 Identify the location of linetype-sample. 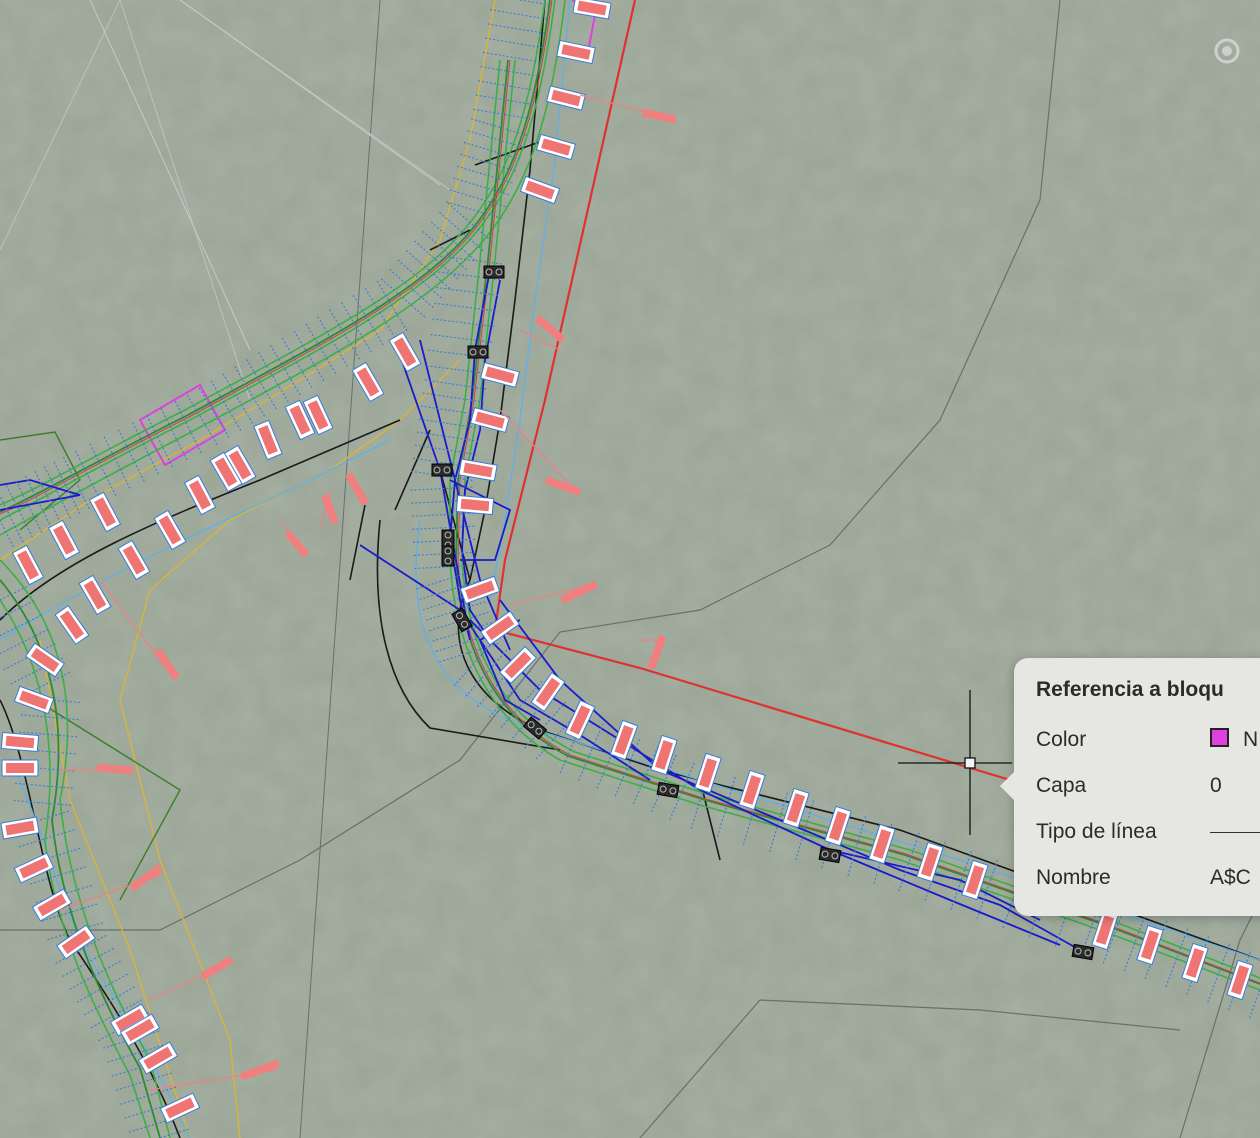
(1235, 832).